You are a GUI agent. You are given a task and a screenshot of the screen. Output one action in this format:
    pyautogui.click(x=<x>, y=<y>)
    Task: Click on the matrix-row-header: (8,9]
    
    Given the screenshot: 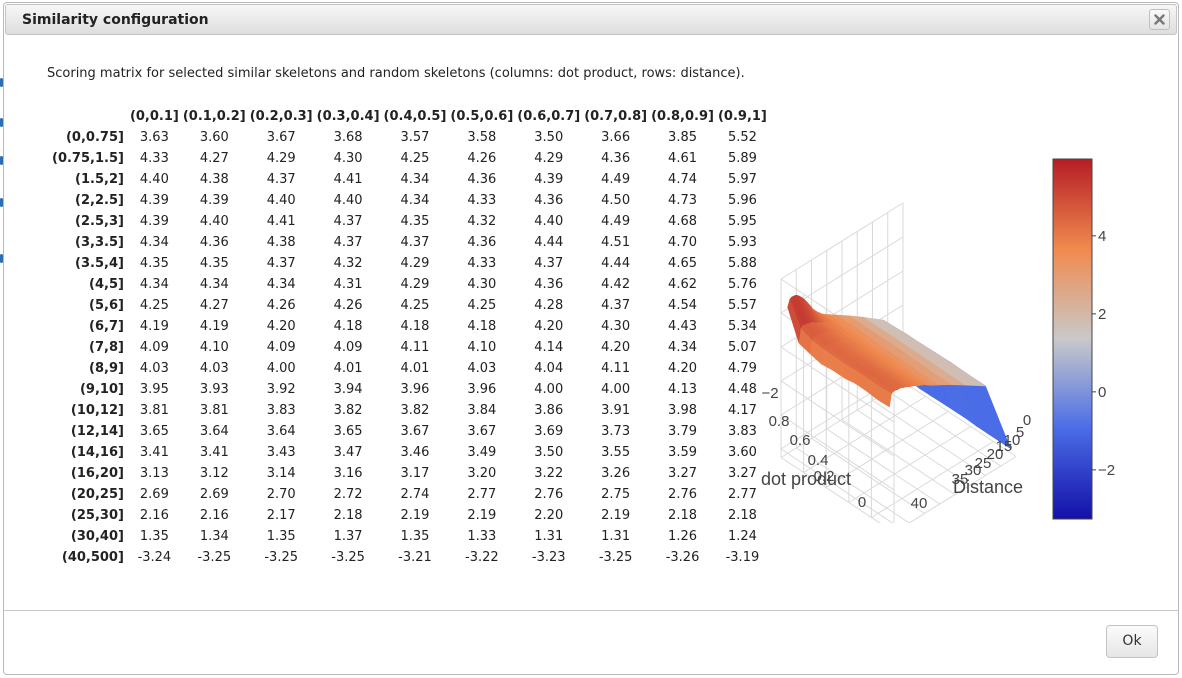 What is the action you would take?
    pyautogui.click(x=106, y=368)
    